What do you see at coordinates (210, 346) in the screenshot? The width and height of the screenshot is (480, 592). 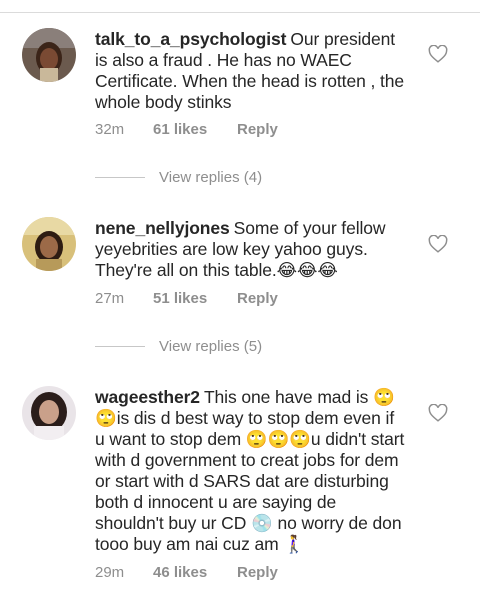 I see `view-replies-label: View replies (5)` at bounding box center [210, 346].